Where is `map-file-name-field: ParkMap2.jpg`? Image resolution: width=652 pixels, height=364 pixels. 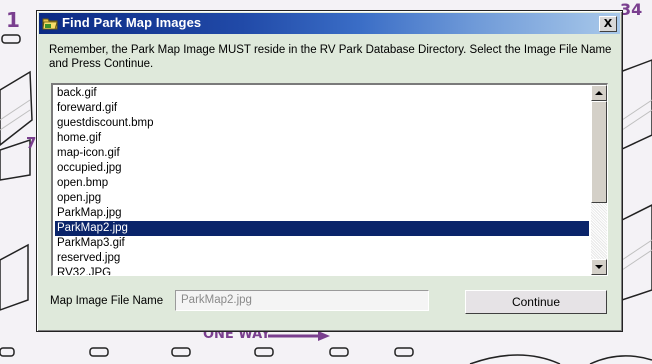 map-file-name-field: ParkMap2.jpg is located at coordinates (302, 300).